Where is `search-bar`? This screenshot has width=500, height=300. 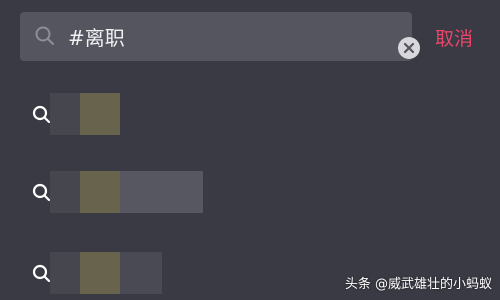 search-bar is located at coordinates (220, 36).